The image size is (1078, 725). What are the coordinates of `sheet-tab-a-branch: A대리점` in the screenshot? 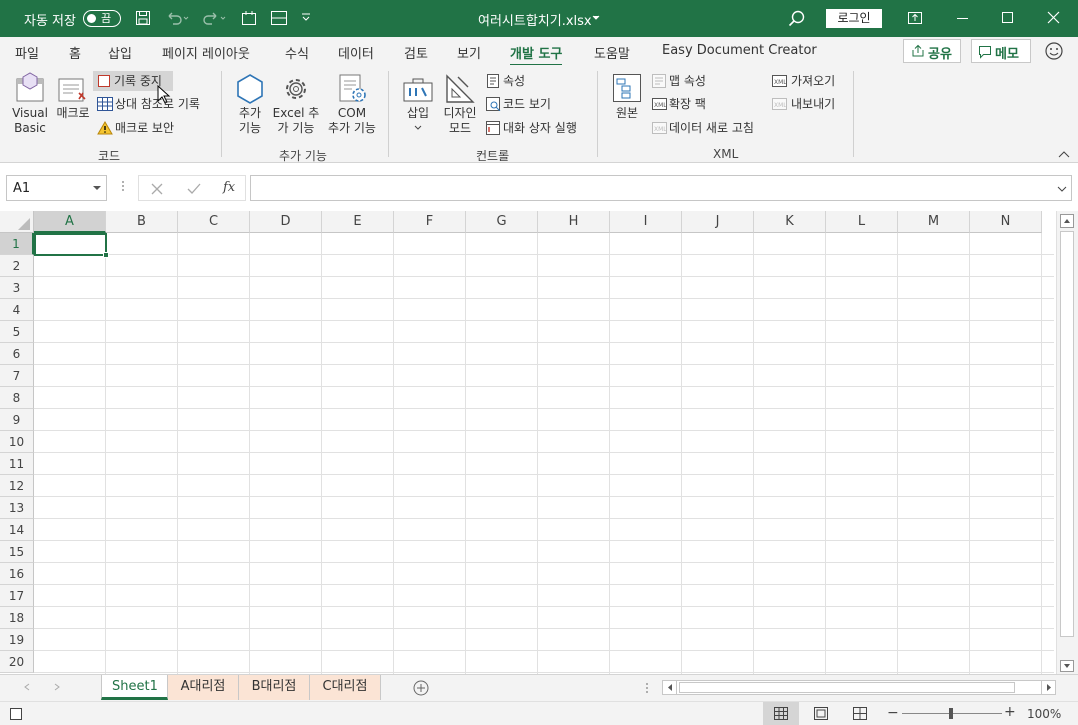 It's located at (203, 687).